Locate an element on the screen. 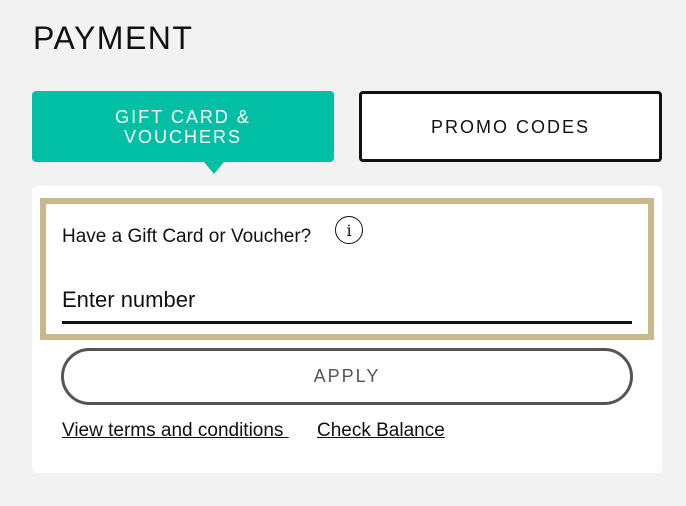 Image resolution: width=686 pixels, height=506 pixels. tab-gift-card-label-line2: VOUCHERS is located at coordinates (182, 136).